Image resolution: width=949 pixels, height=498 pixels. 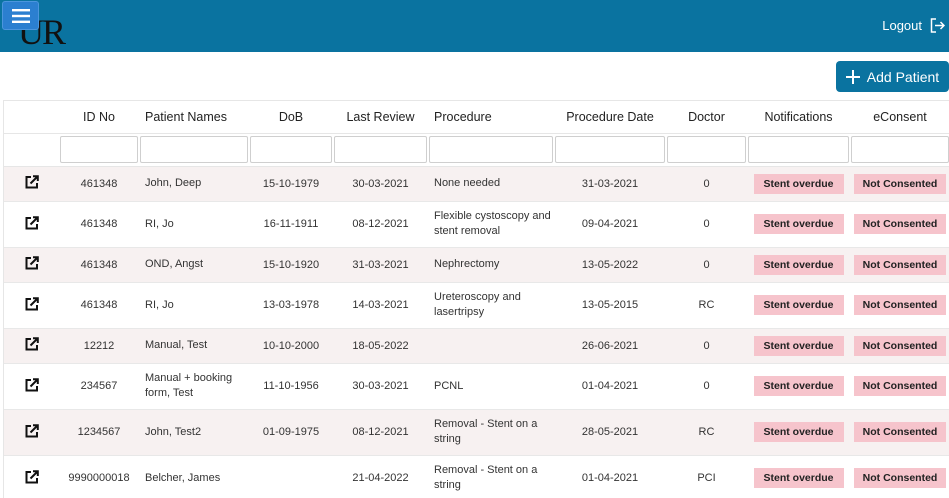 What do you see at coordinates (380, 305) in the screenshot?
I see `cell-last-review: 14-03-2021` at bounding box center [380, 305].